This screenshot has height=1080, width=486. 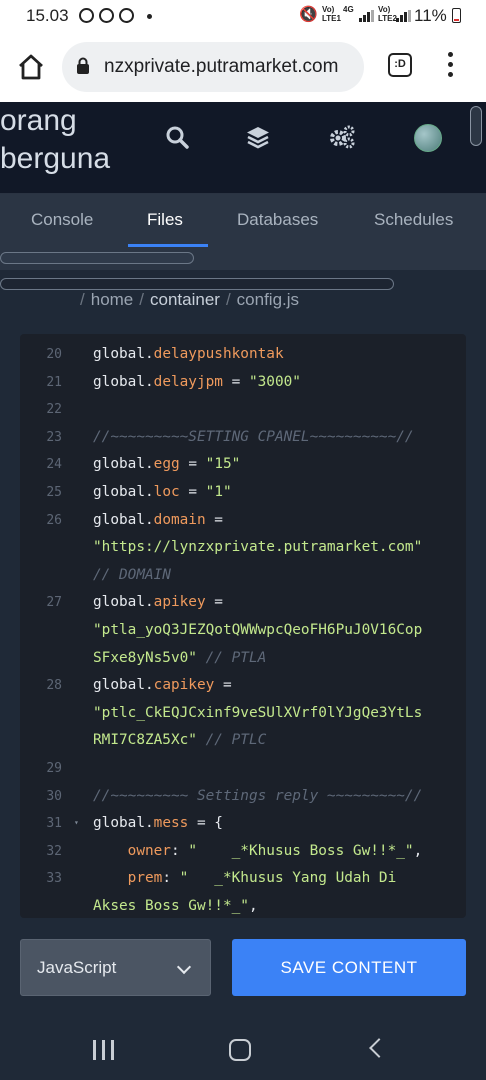 I want to click on code-line: 29, so click(x=243, y=768).